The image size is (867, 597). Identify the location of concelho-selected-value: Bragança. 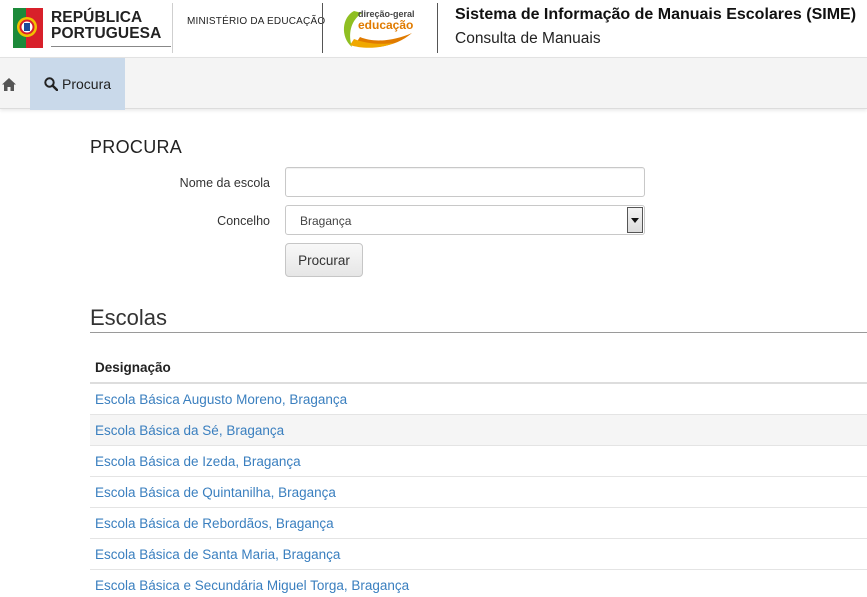
(326, 221).